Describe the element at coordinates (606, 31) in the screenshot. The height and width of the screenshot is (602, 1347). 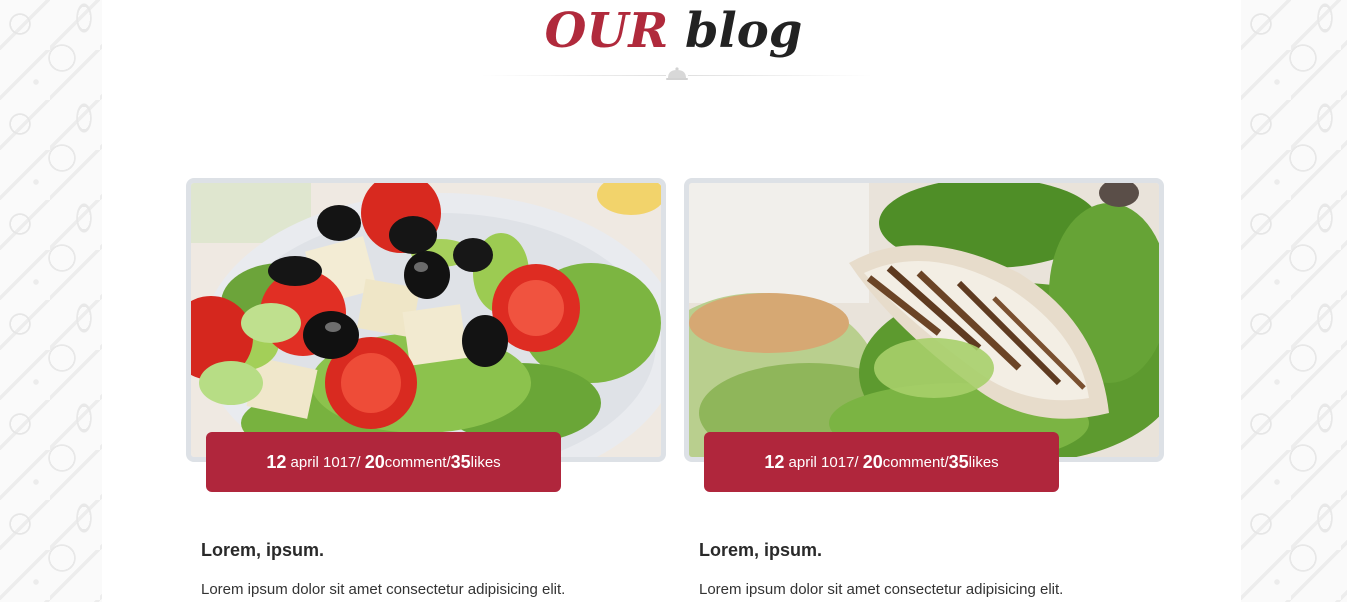
I see `blog-title-accent: OUR` at that location.